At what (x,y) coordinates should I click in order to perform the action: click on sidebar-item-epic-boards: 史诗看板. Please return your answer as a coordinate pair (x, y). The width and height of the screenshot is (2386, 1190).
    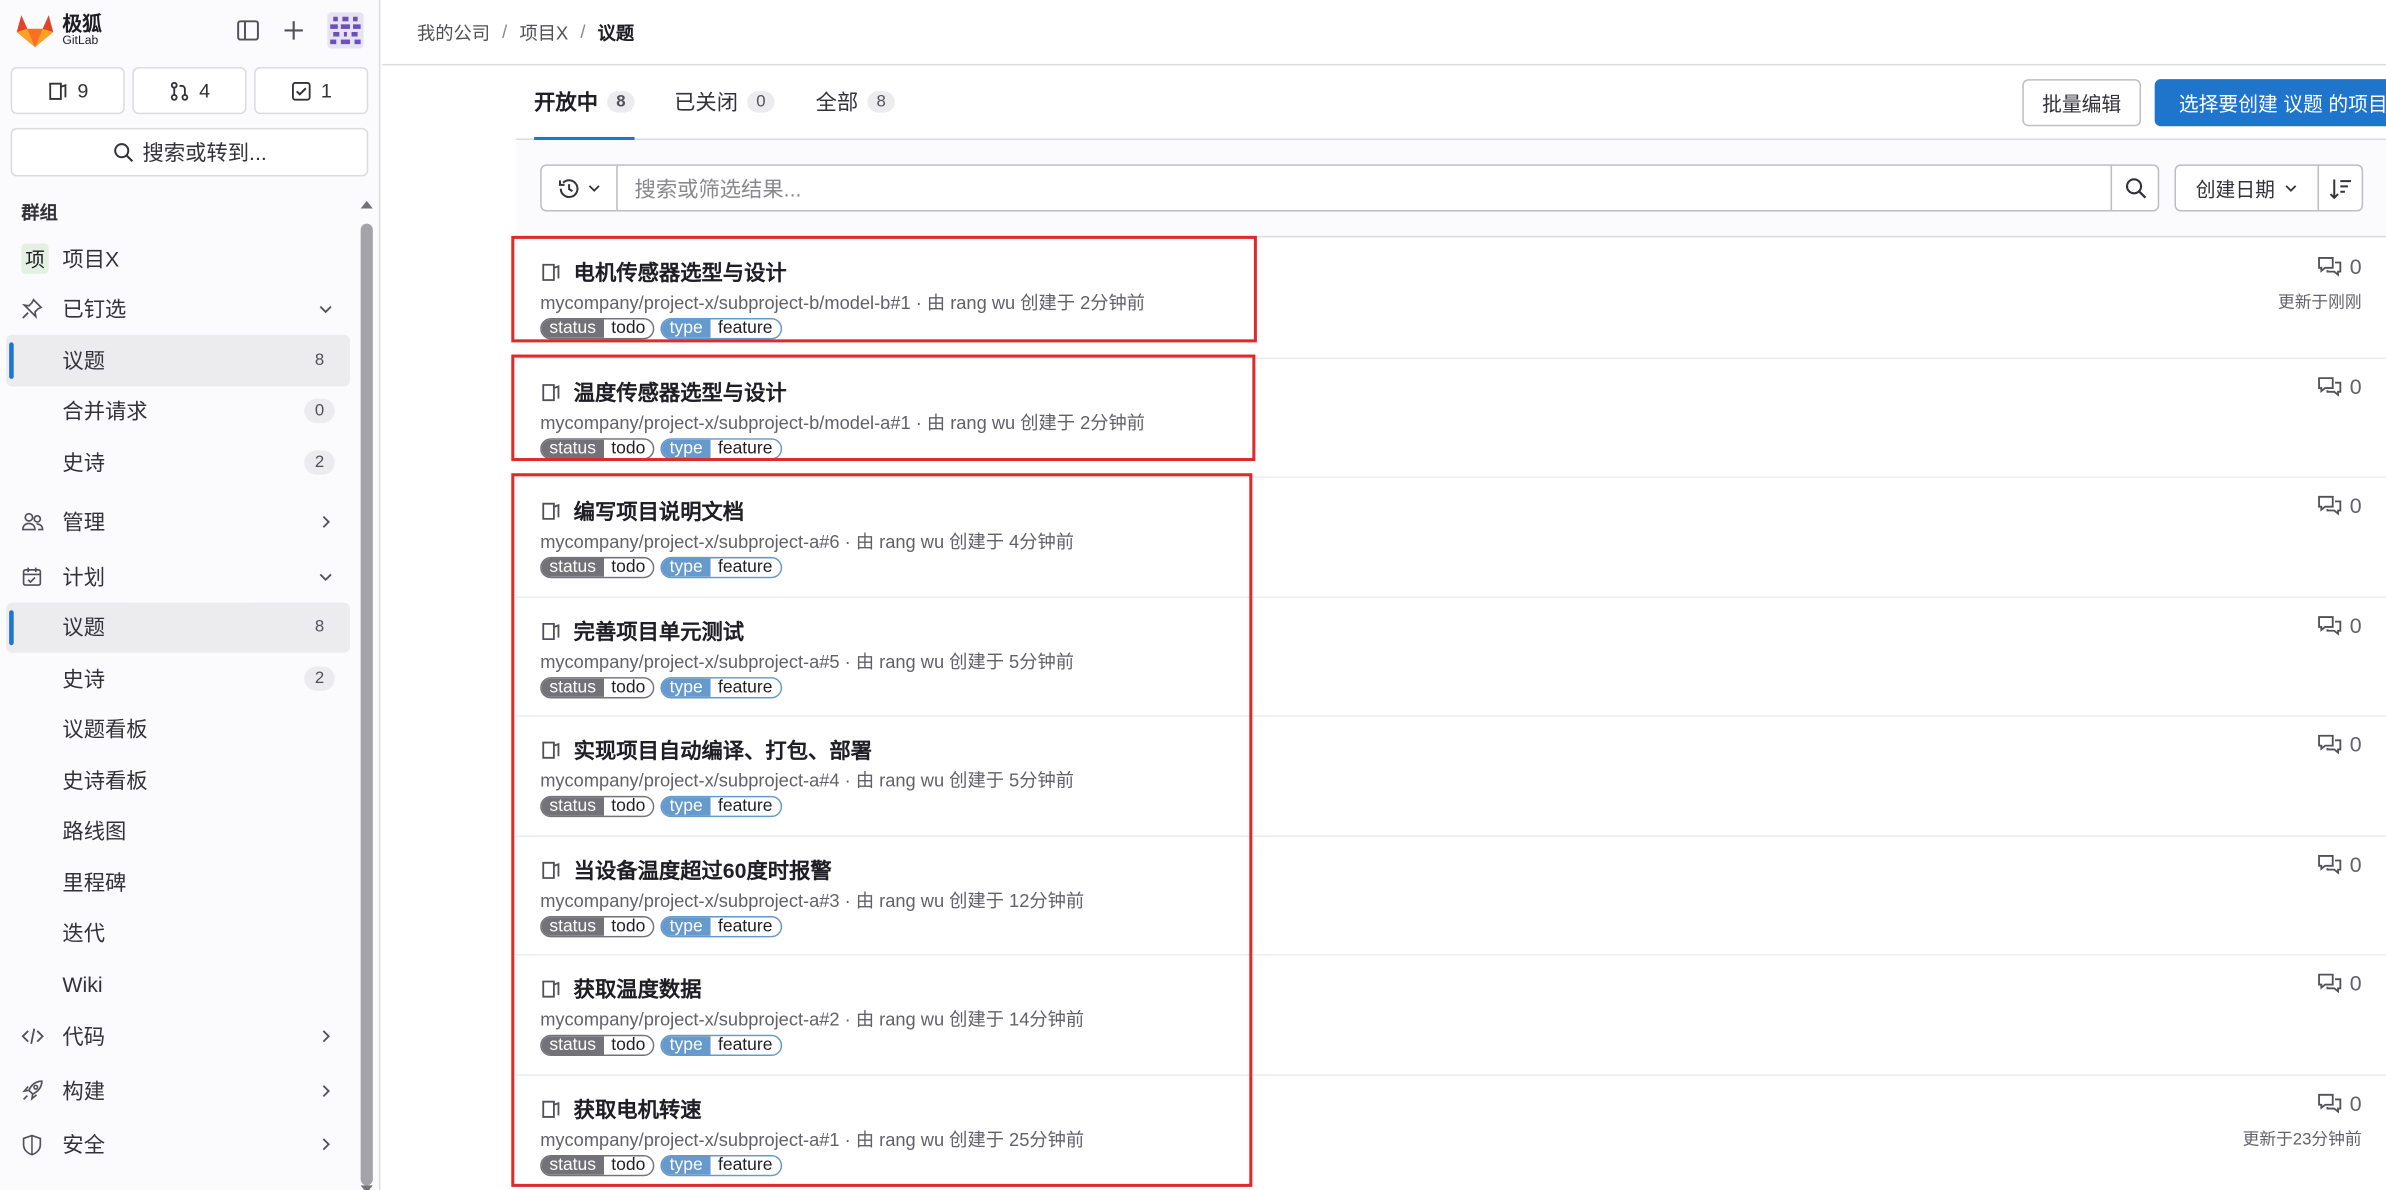
    Looking at the image, I should click on (178, 780).